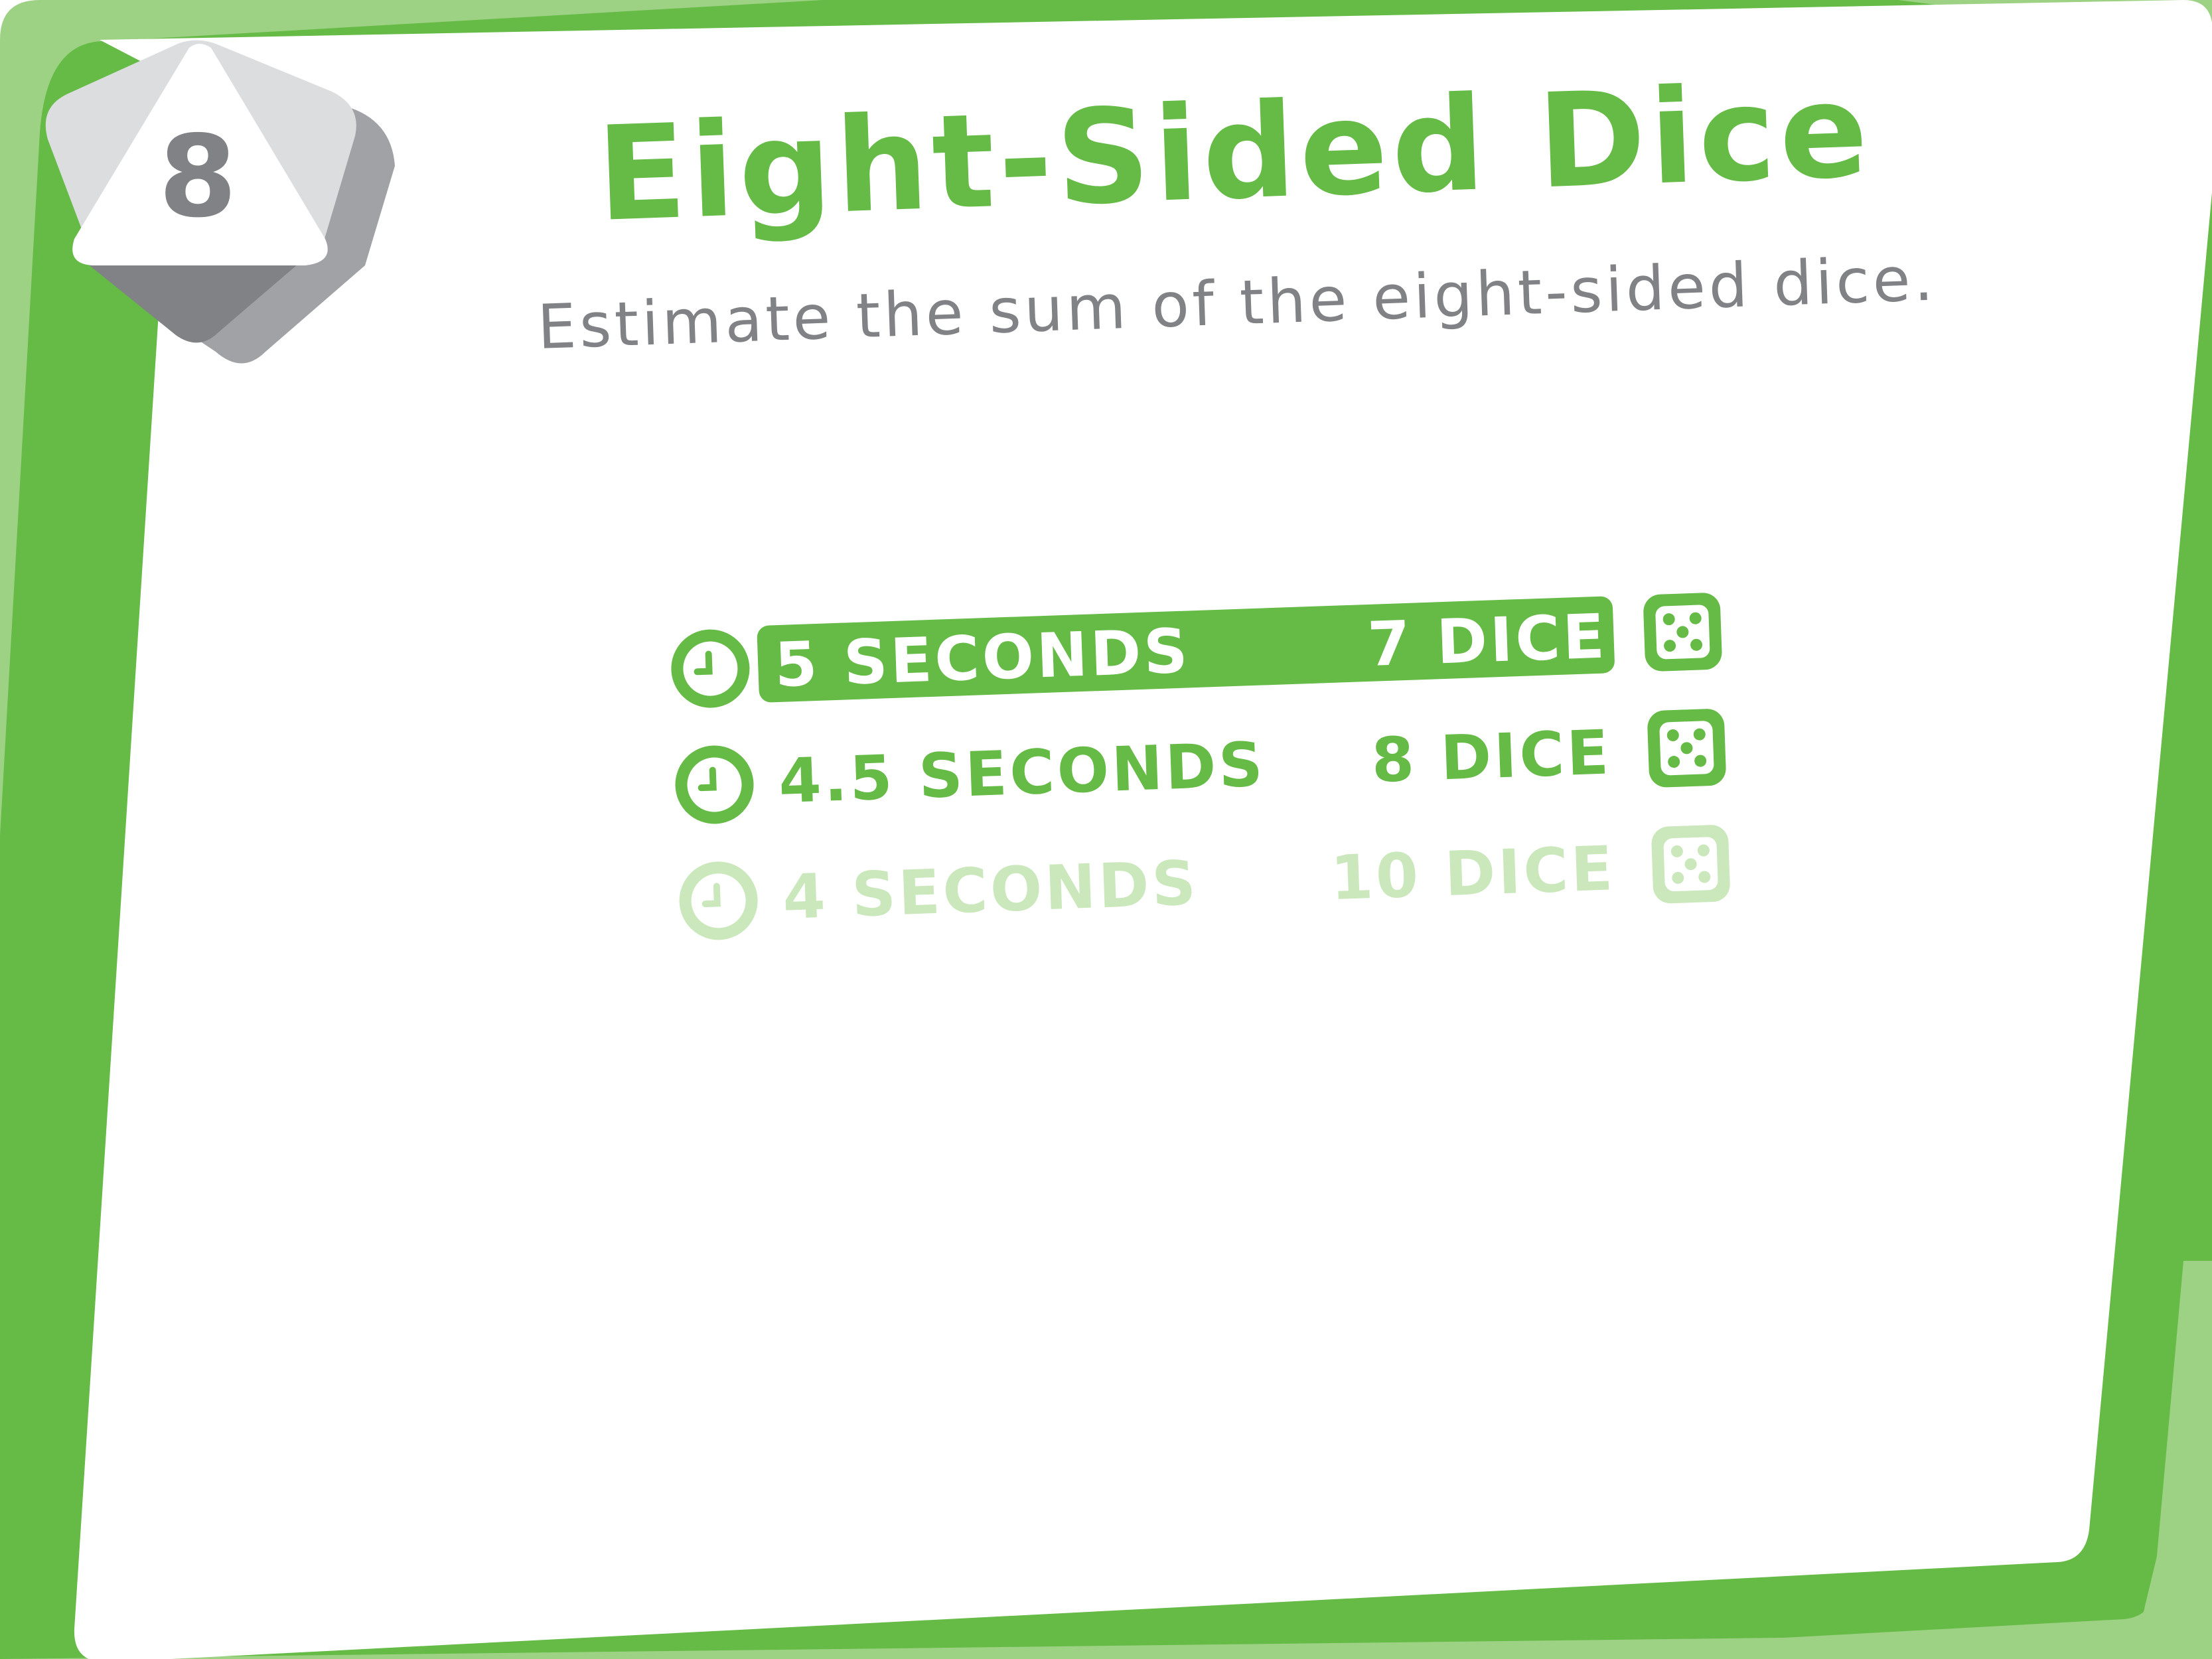 Image resolution: width=2212 pixels, height=1659 pixels. Describe the element at coordinates (1022, 773) in the screenshot. I see `option-time-label: 4.5 SECONDS` at that location.